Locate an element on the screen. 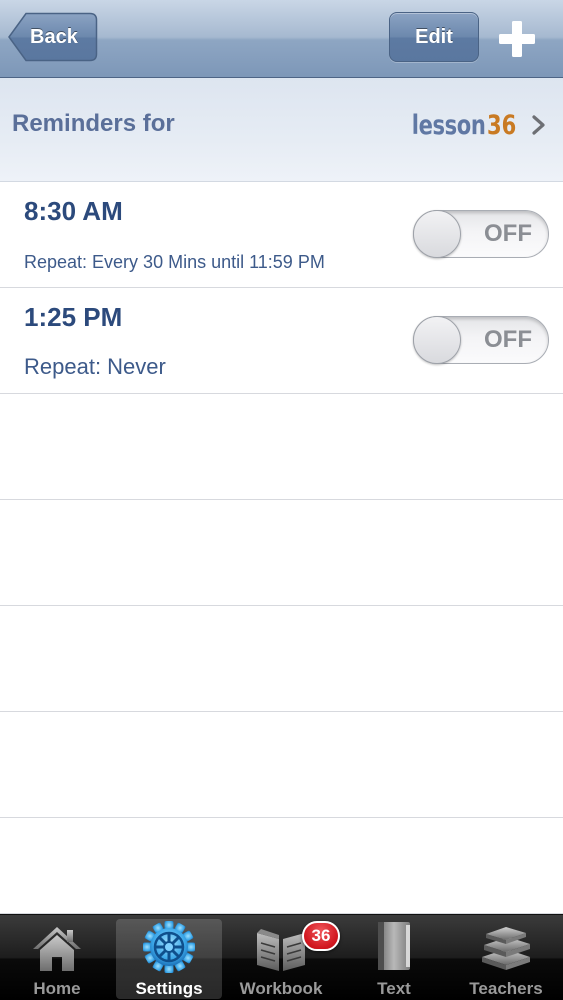 Image resolution: width=563 pixels, height=1000 pixels. tab-label: Settings is located at coordinates (169, 988).